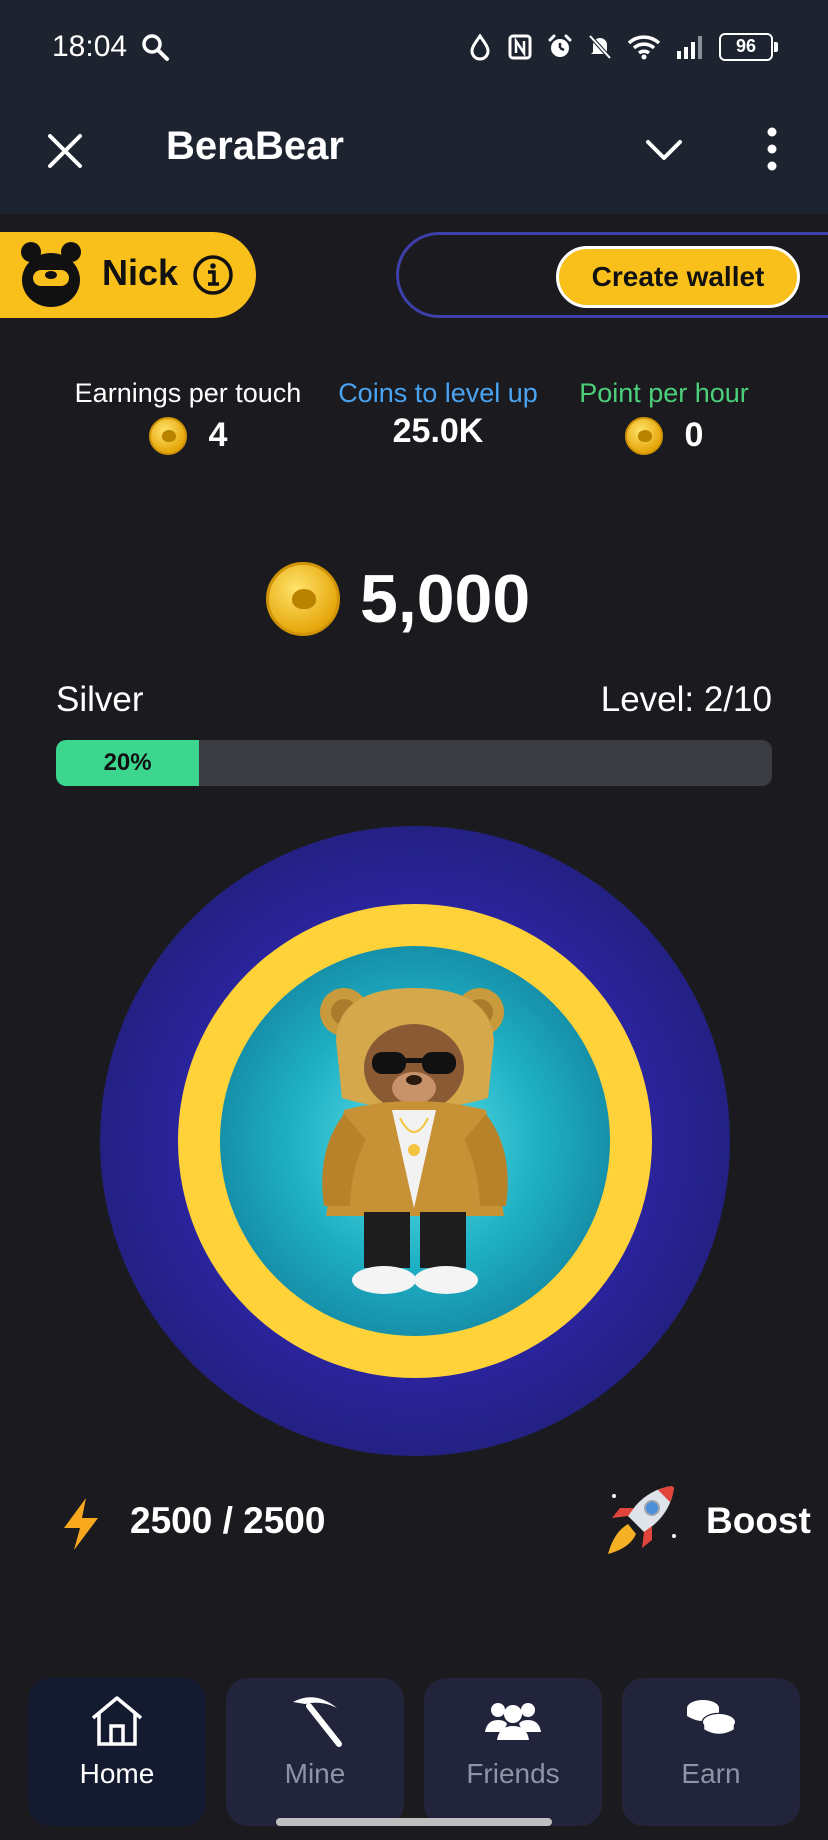 The width and height of the screenshot is (828, 1840). Describe the element at coordinates (640, 1522) in the screenshot. I see `rocket-icon` at that location.